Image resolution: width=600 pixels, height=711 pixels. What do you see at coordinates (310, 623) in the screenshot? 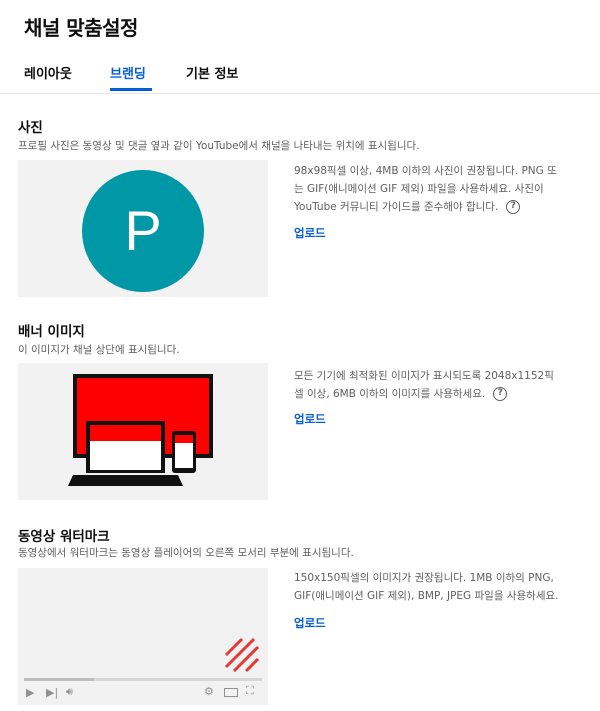
I see `watermark-upload-button: 업로드` at bounding box center [310, 623].